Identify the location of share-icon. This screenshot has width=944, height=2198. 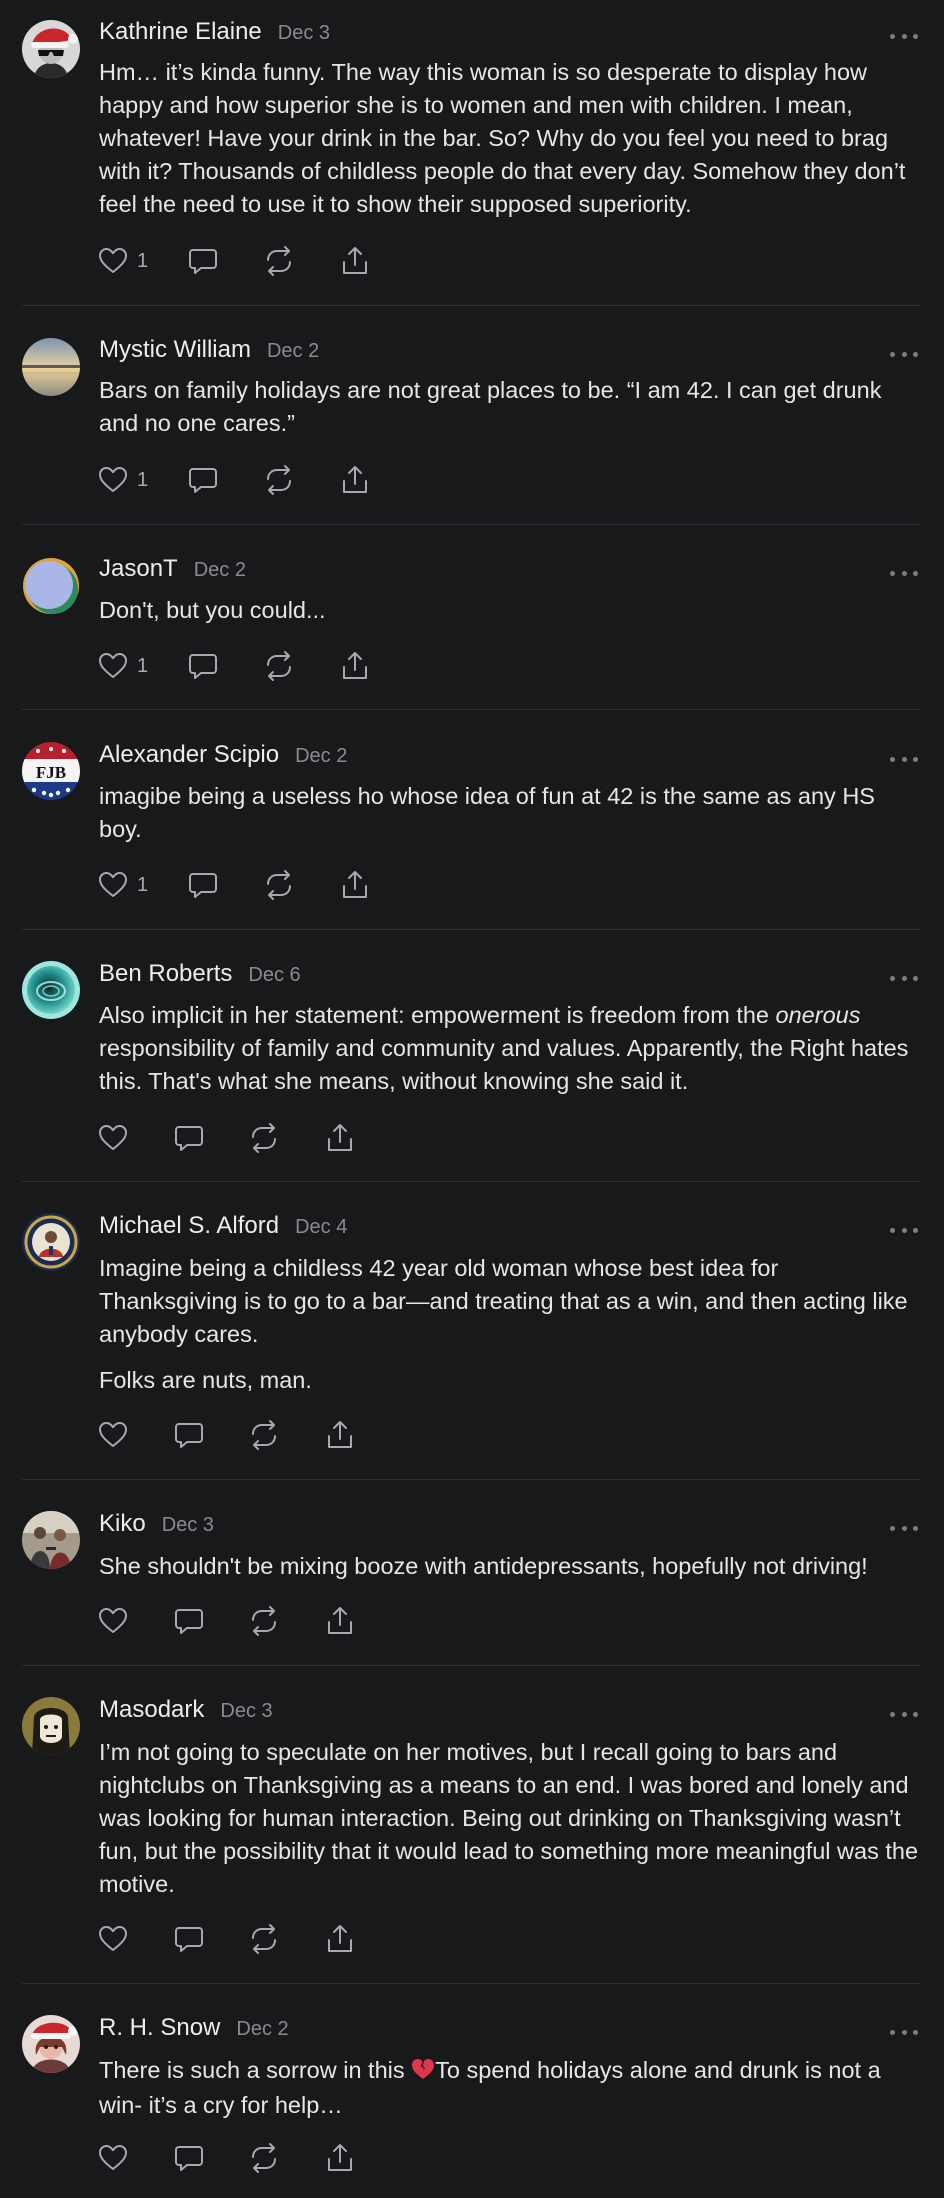
(340, 1938).